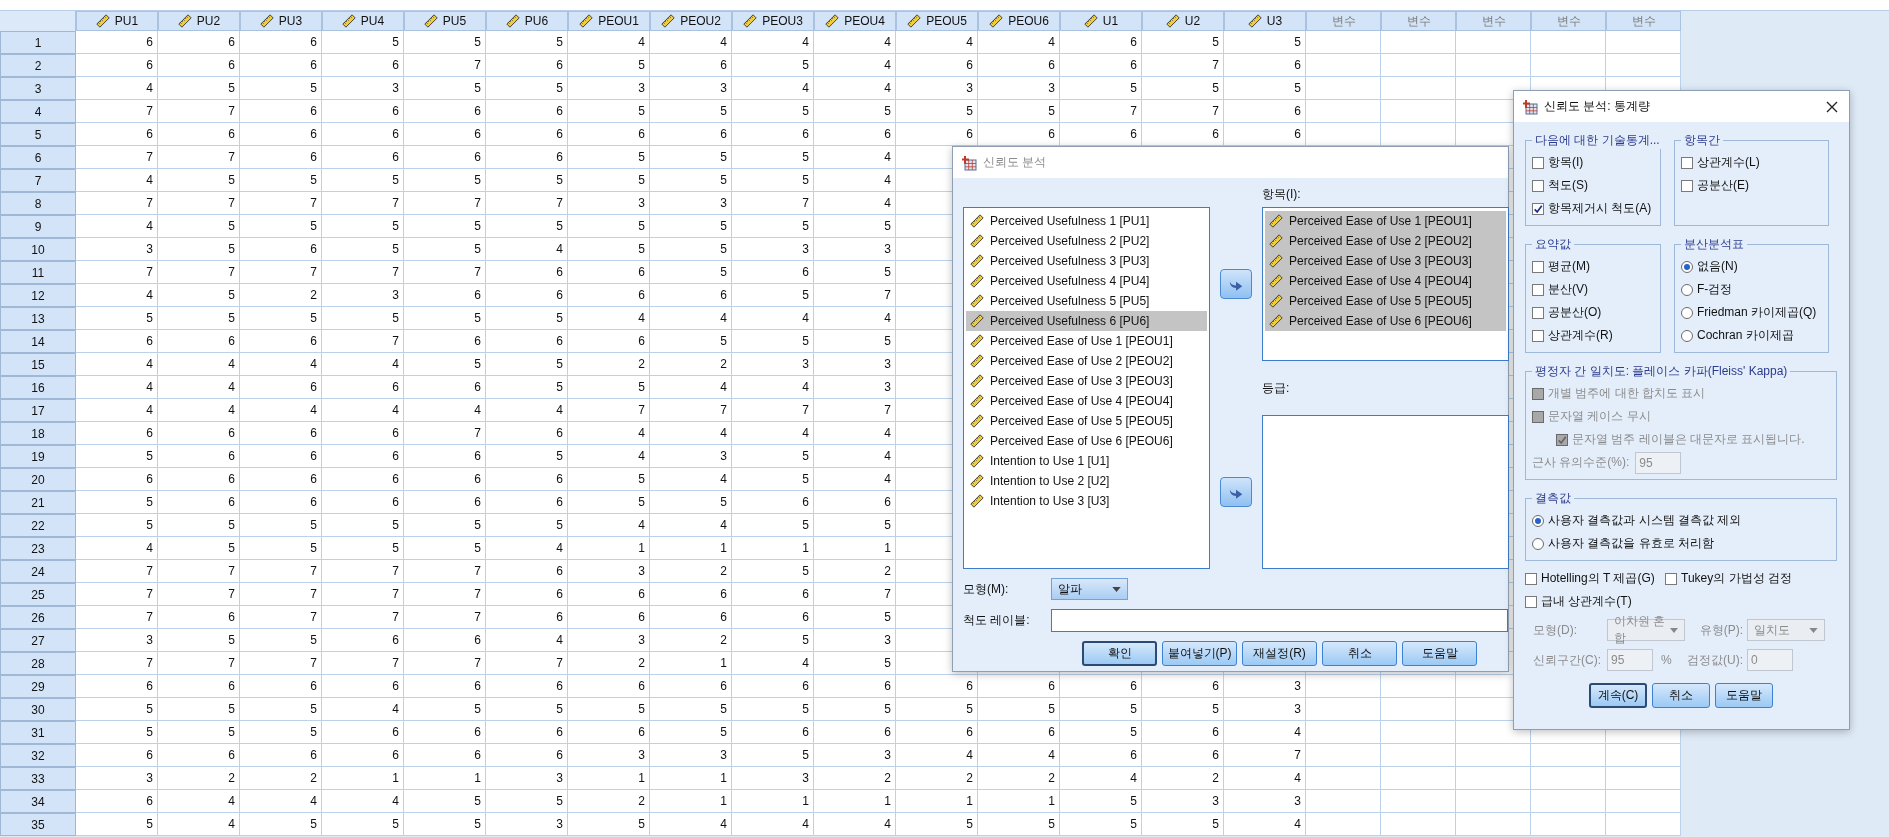 The width and height of the screenshot is (1889, 837). Describe the element at coordinates (609, 21) in the screenshot. I see `column-header: PEOU1` at that location.